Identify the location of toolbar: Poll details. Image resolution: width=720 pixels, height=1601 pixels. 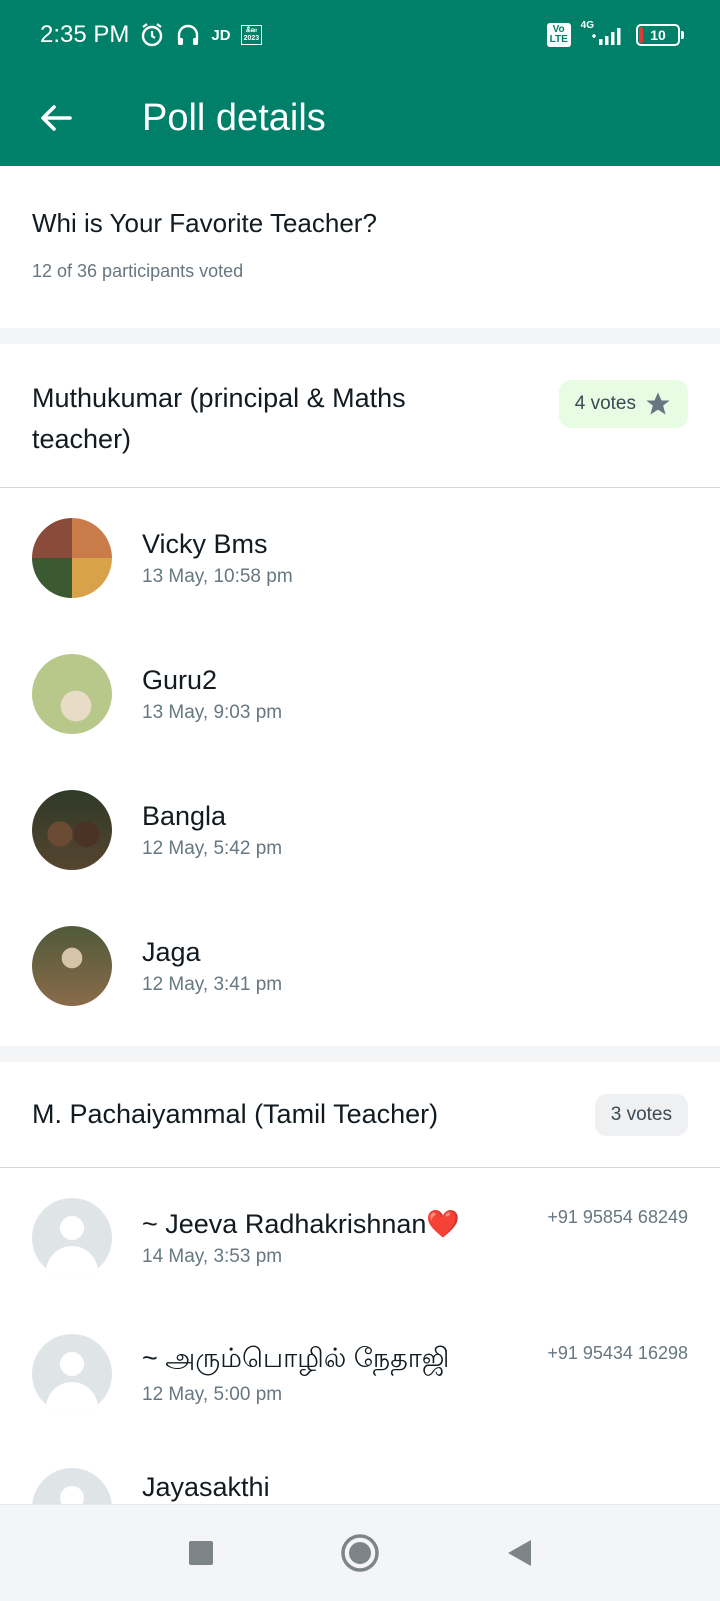
(360, 118).